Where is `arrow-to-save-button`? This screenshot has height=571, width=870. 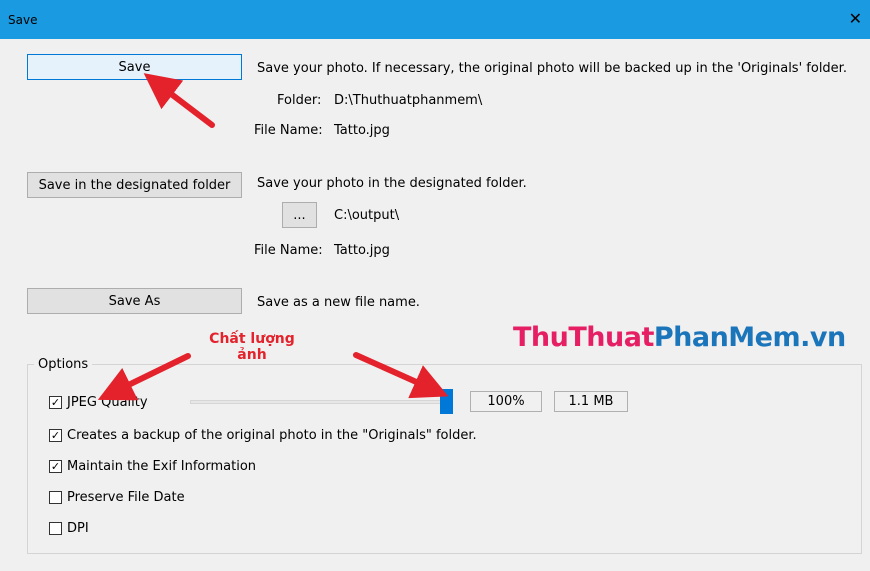 arrow-to-save-button is located at coordinates (179, 100).